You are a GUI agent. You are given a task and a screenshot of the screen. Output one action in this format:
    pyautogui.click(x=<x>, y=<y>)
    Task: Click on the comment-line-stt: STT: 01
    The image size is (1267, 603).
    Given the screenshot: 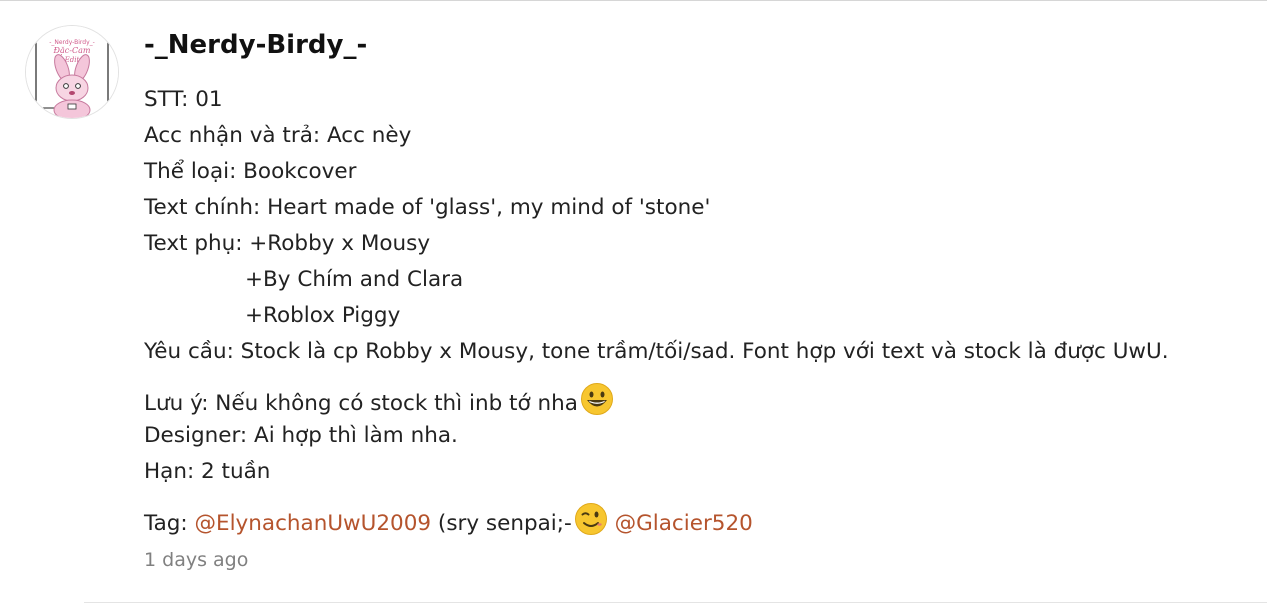 What is the action you would take?
    pyautogui.click(x=183, y=99)
    